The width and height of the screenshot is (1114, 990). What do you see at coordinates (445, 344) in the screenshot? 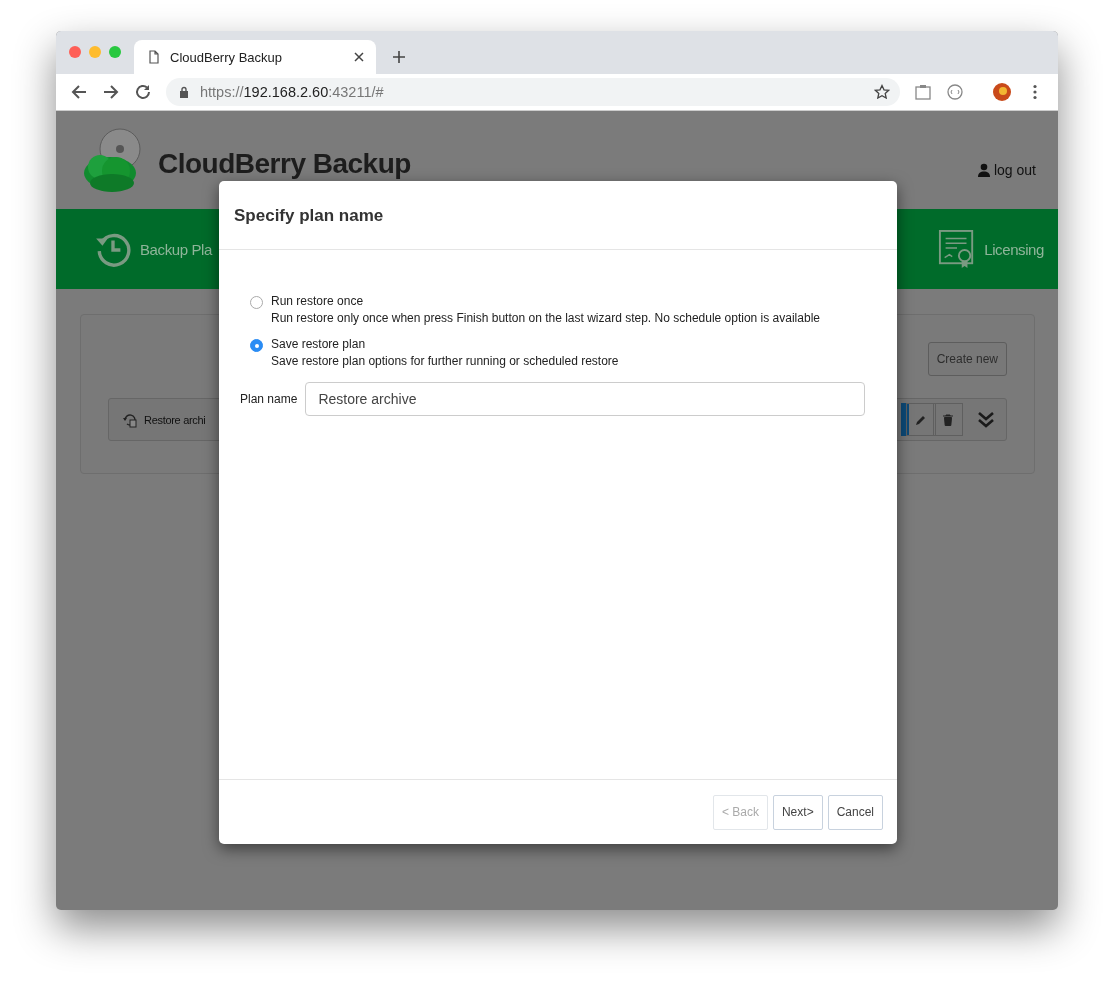
I see `option-label: Save restore plan` at bounding box center [445, 344].